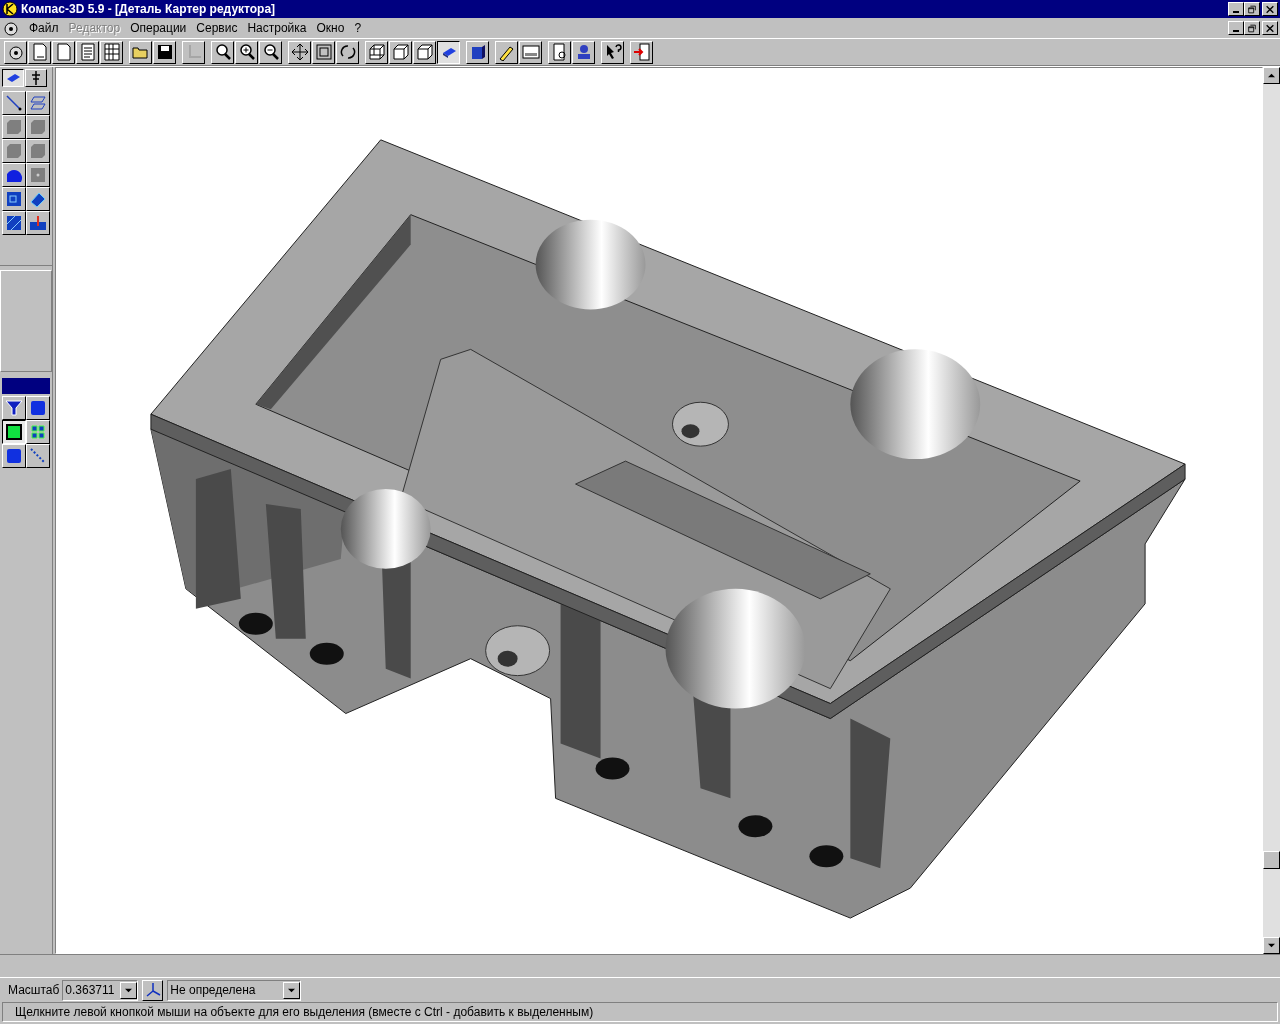  Describe the element at coordinates (1271, 859) in the screenshot. I see `scrollbar-thumb` at that location.